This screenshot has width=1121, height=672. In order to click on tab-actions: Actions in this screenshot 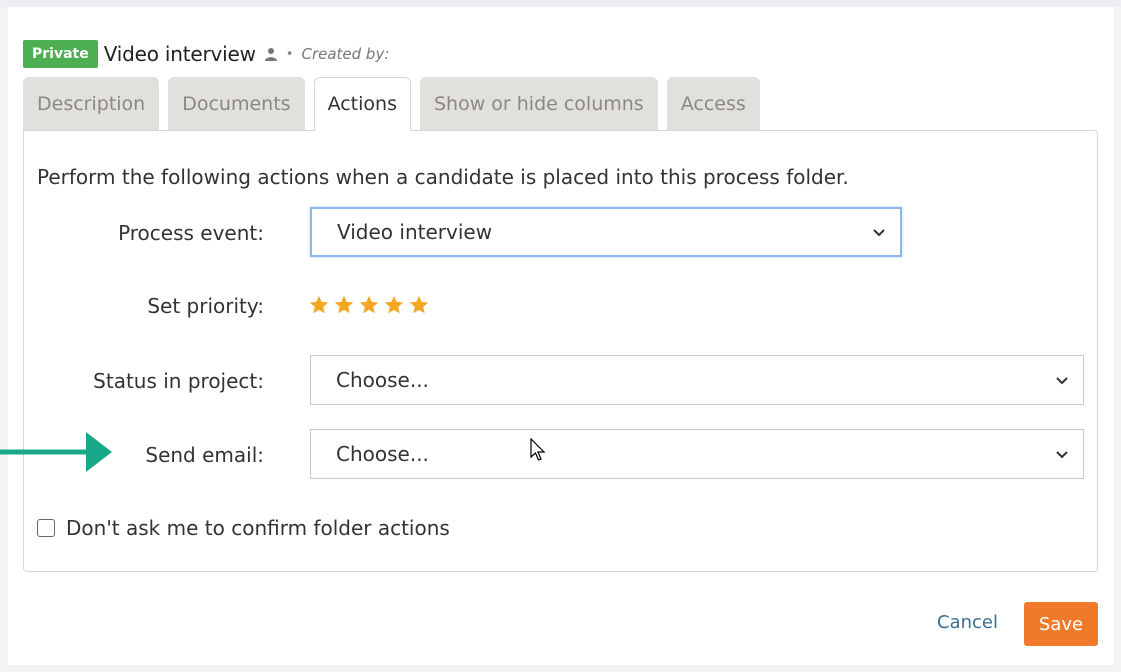, I will do `click(362, 104)`.